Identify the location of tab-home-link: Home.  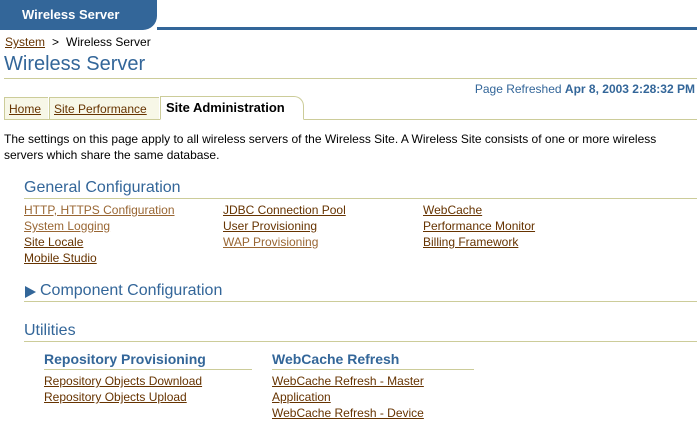
(25, 109).